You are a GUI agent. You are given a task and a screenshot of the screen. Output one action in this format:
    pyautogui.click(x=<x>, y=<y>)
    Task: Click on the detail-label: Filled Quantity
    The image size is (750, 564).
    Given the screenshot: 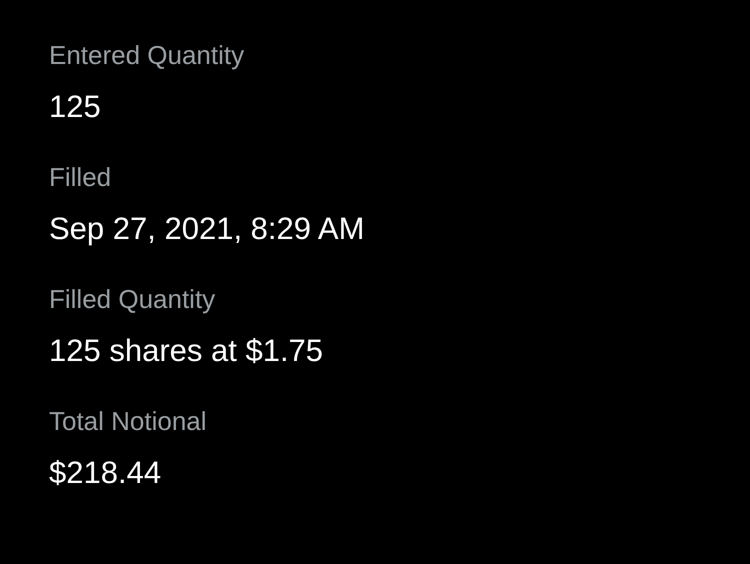 What is the action you would take?
    pyautogui.click(x=132, y=299)
    